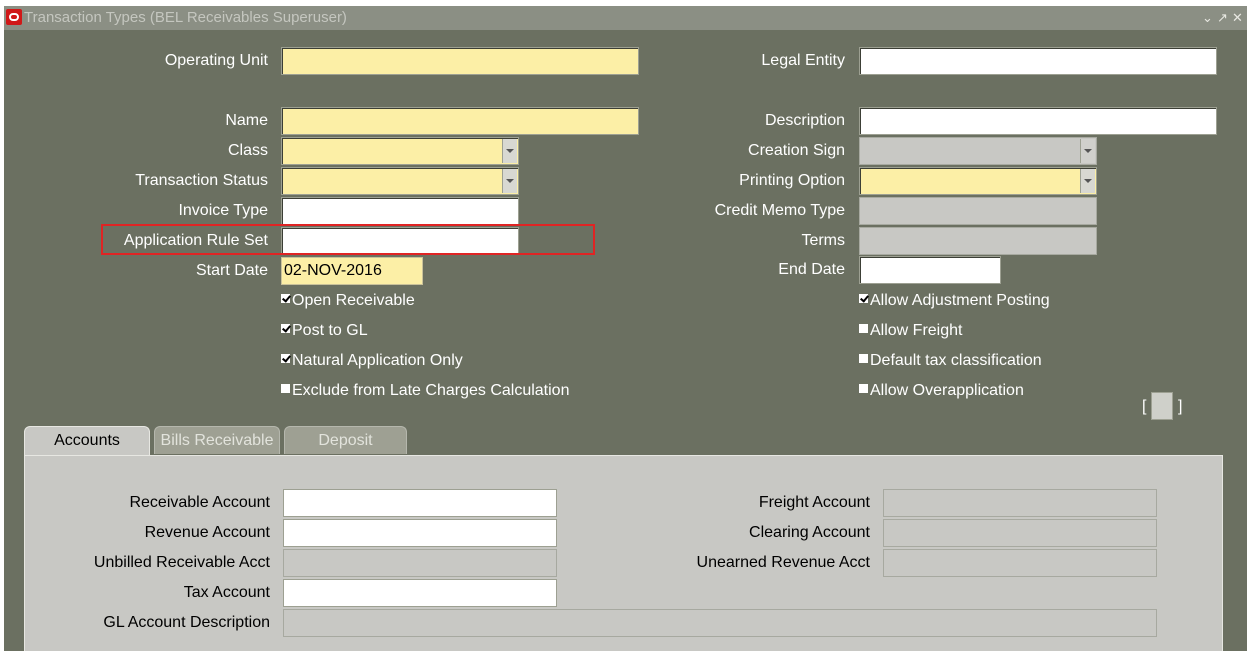 This screenshot has width=1251, height=651. Describe the element at coordinates (420, 563) in the screenshot. I see `unbilled-receivable-acct-field` at that location.